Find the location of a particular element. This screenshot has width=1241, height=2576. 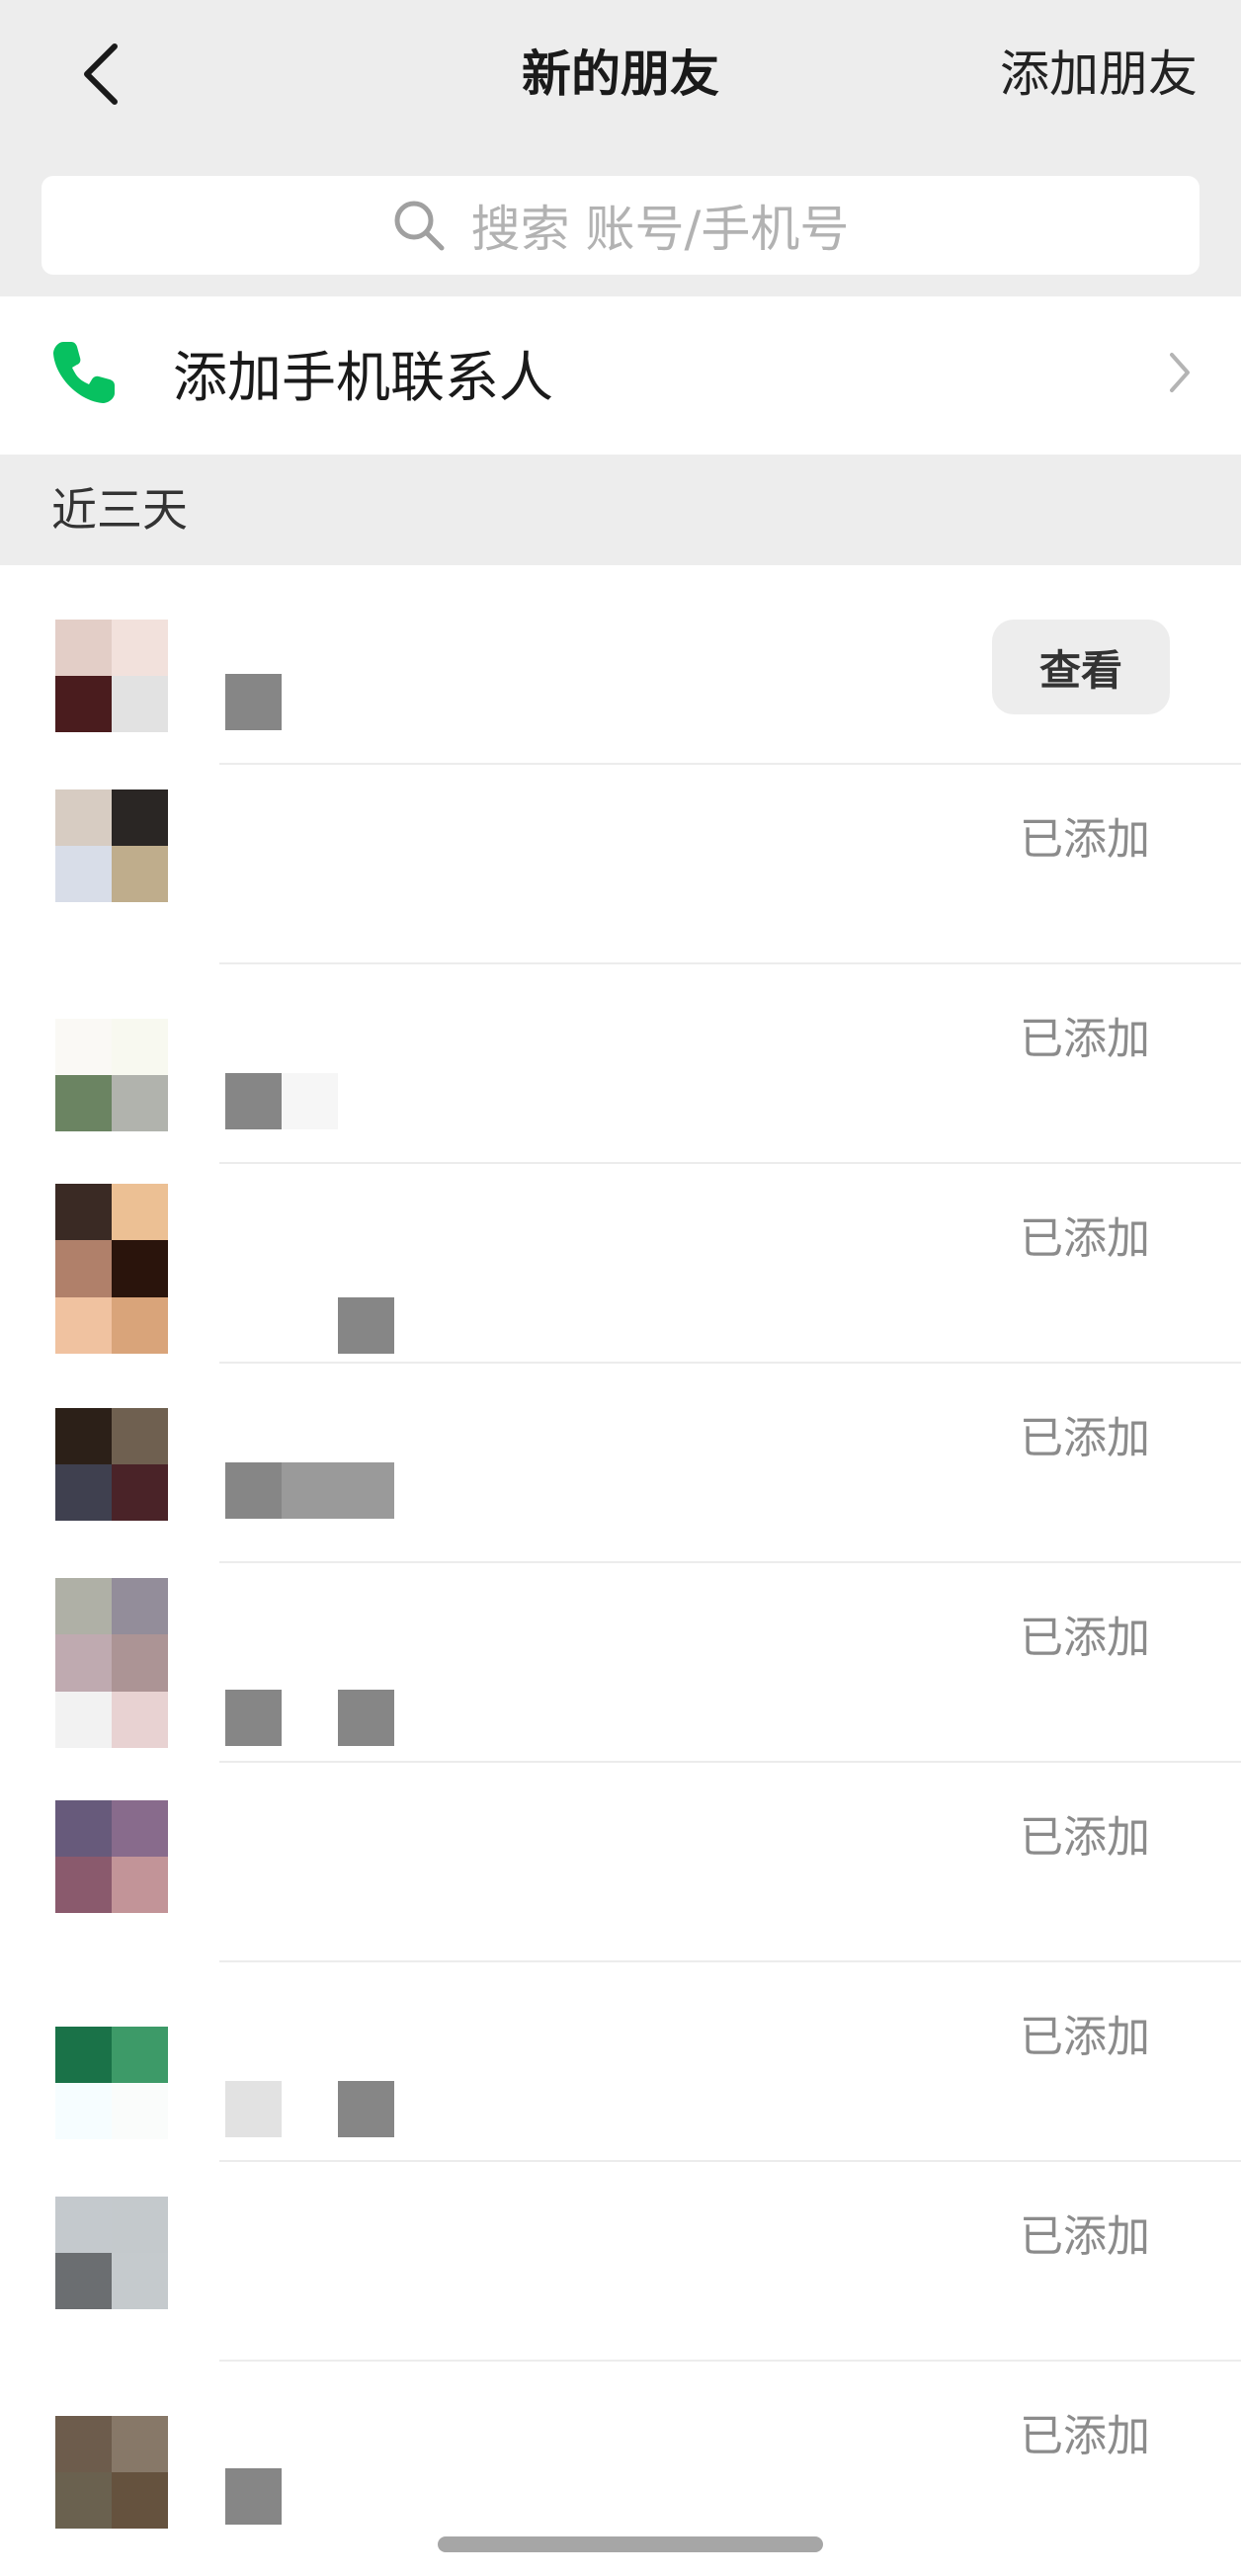

add-phone-contacts-label: 添加手机联系人 is located at coordinates (364, 377).